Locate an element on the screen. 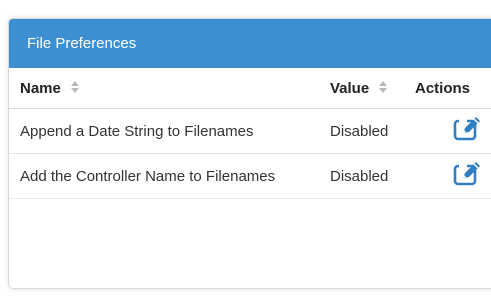  column-header-value: Value is located at coordinates (359, 88).